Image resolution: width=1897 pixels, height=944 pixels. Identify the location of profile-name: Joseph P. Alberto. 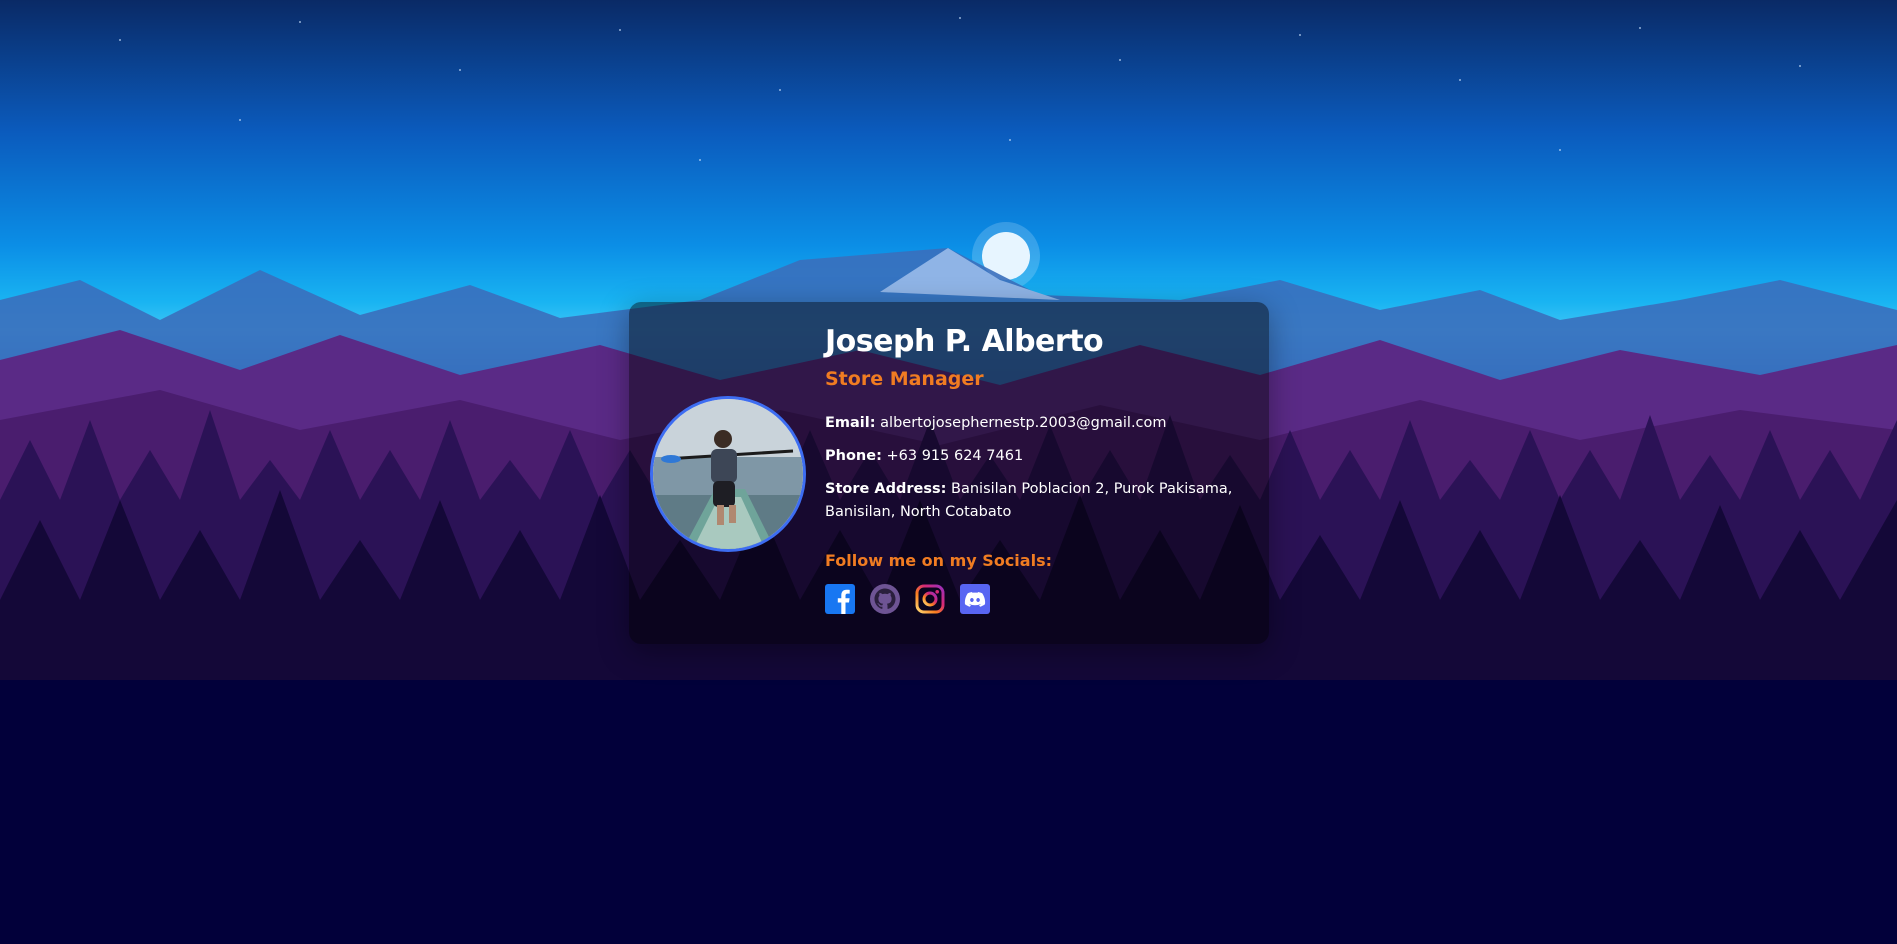
(964, 341).